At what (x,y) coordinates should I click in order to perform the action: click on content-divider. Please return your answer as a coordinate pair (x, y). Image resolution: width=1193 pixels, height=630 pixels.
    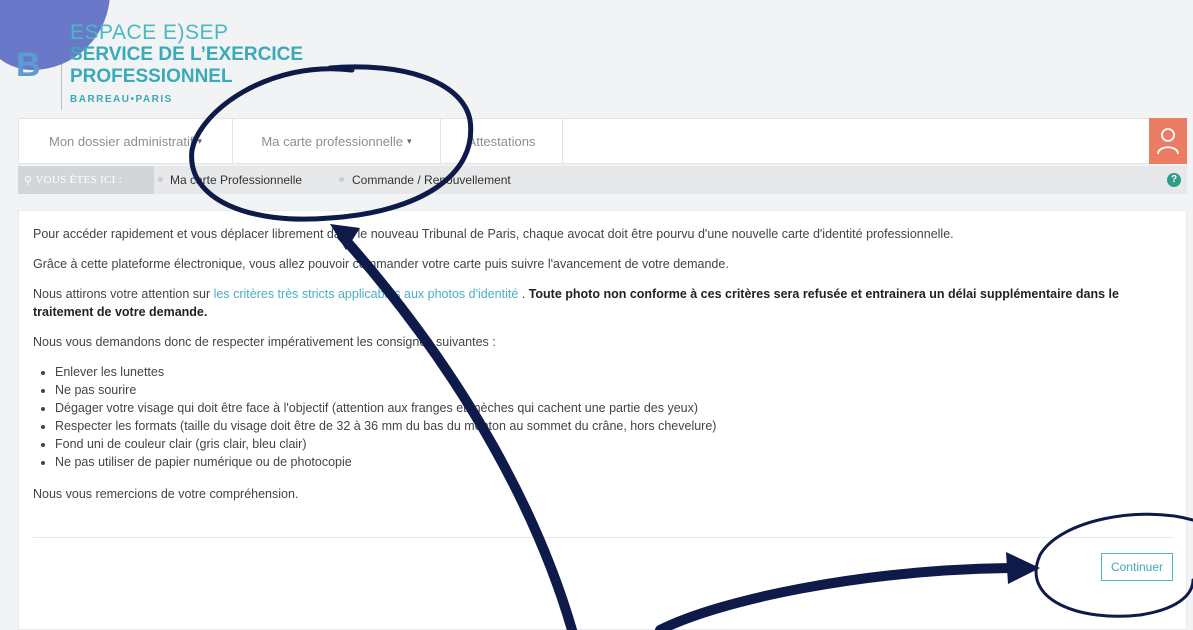
    Looking at the image, I should click on (603, 537).